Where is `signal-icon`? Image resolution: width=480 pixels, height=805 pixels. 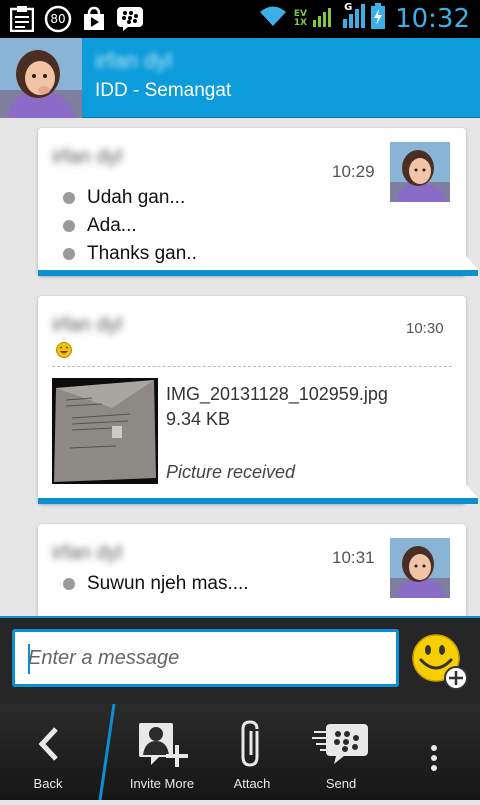 signal-icon is located at coordinates (325, 18).